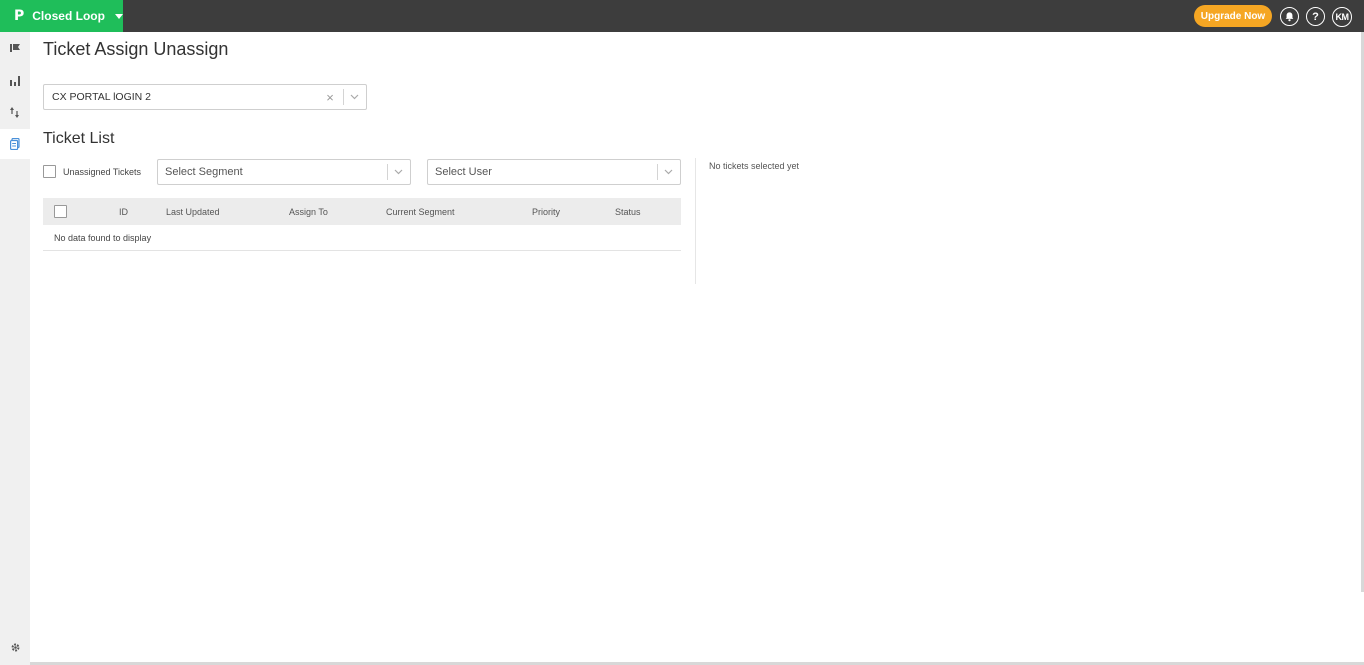 The height and width of the screenshot is (665, 1364). Describe the element at coordinates (123, 212) in the screenshot. I see `column-header-id: ID` at that location.